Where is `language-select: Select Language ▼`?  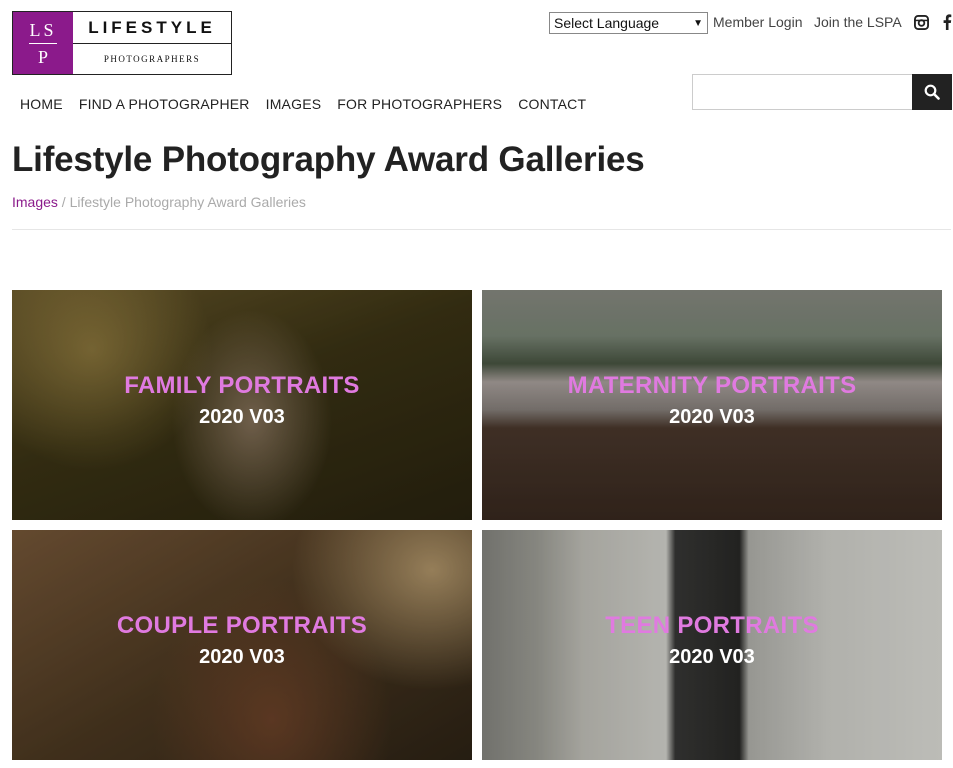
language-select: Select Language ▼ is located at coordinates (628, 23).